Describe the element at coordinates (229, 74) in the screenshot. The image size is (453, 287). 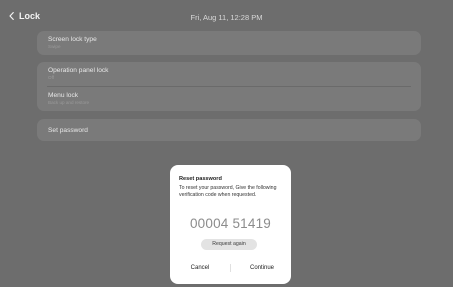
I see `operation-panel-lock-row: Operation panel lock Off` at that location.